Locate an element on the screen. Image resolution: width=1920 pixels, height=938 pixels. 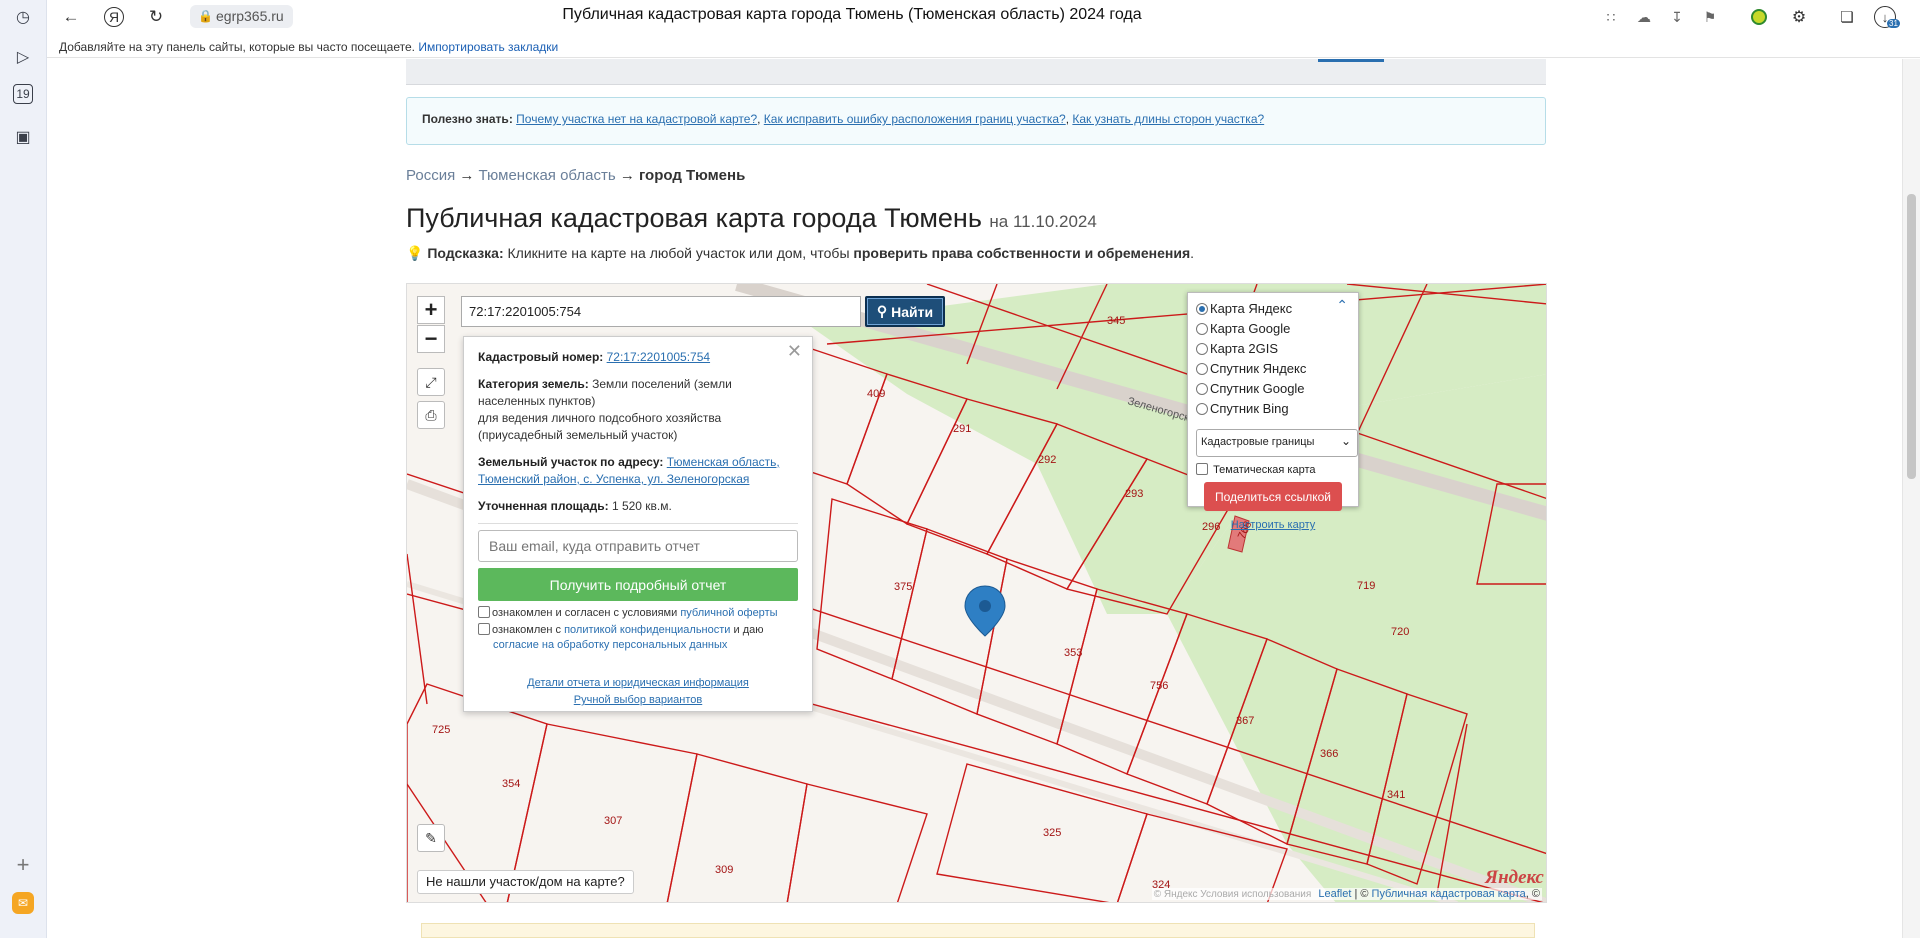
parcel-label: 756 is located at coordinates (1159, 686).